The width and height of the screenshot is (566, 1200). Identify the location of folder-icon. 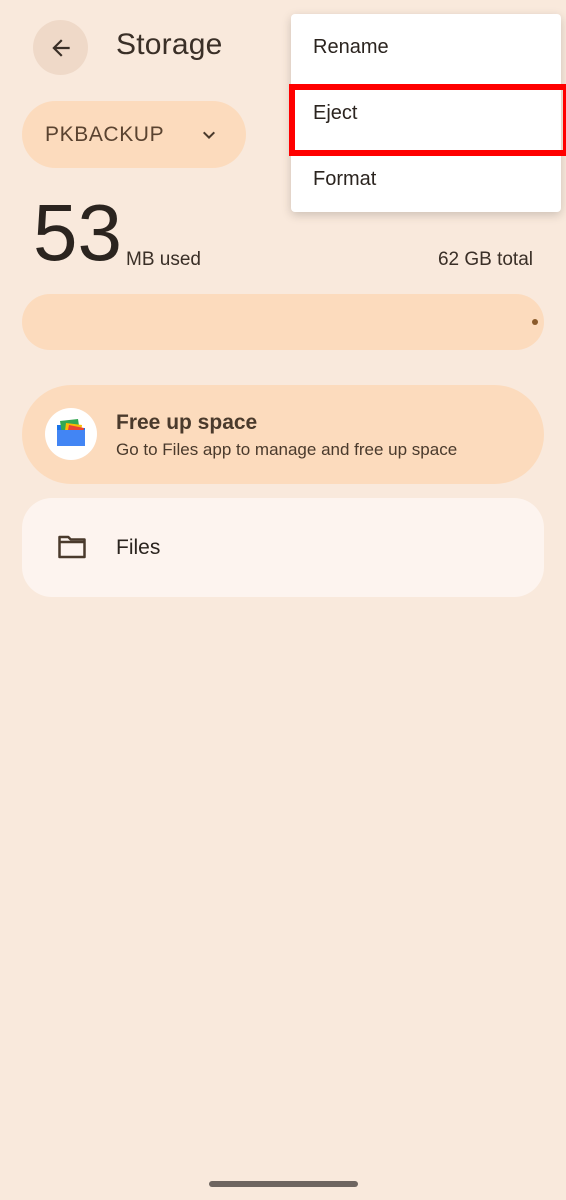
(72, 547).